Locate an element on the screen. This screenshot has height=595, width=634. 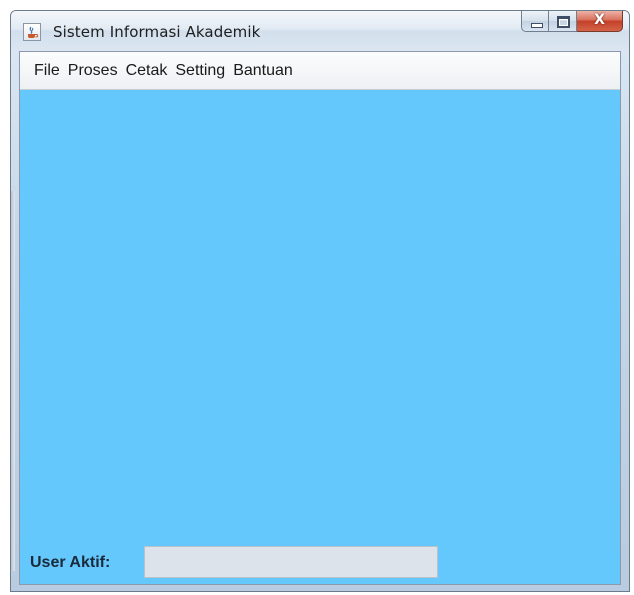
close-icon: X is located at coordinates (599, 20).